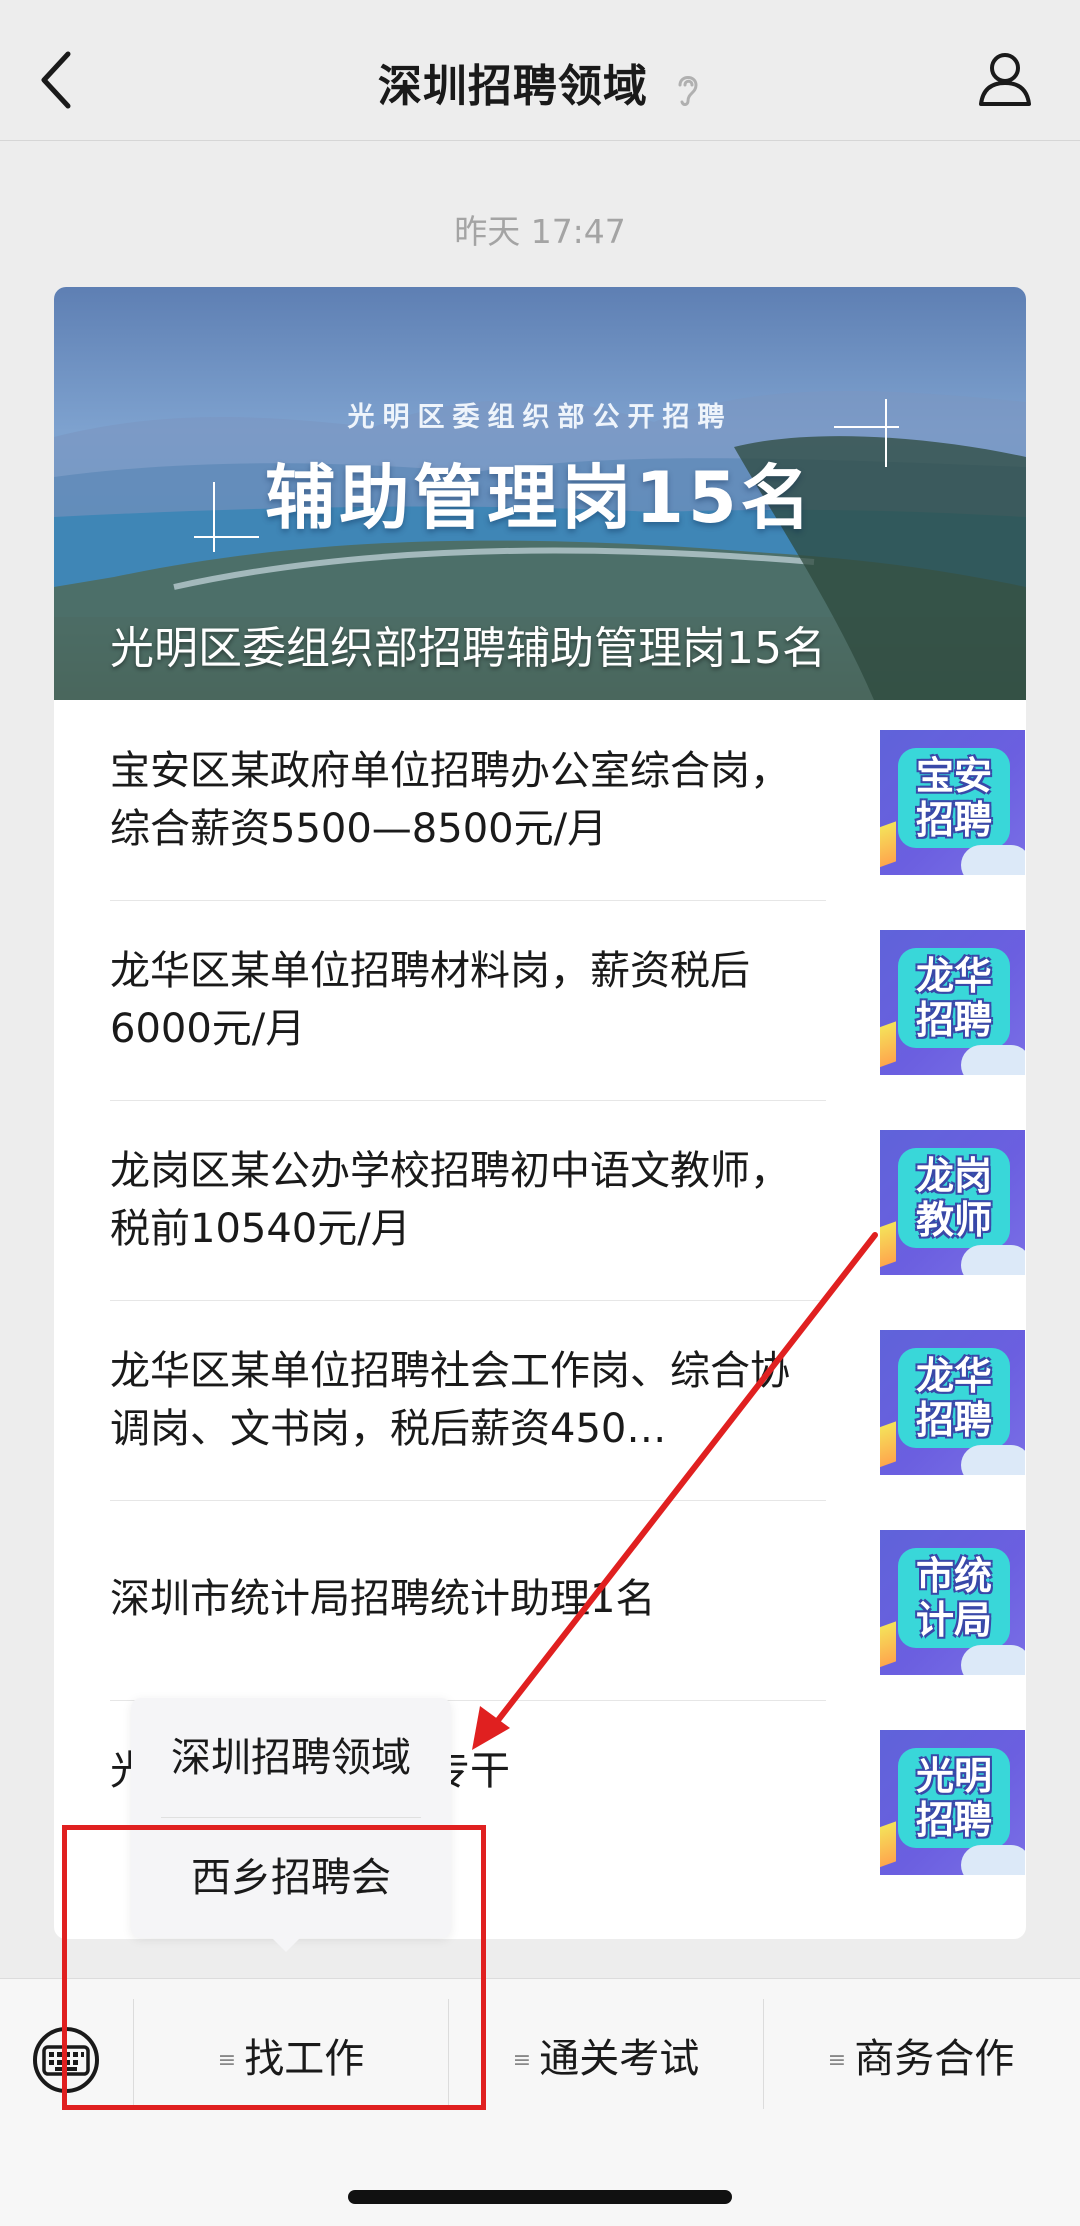 This screenshot has height=2226, width=1080. Describe the element at coordinates (540, 417) in the screenshot. I see `banner-subtitle: 光明区委组织部公开招聘` at that location.